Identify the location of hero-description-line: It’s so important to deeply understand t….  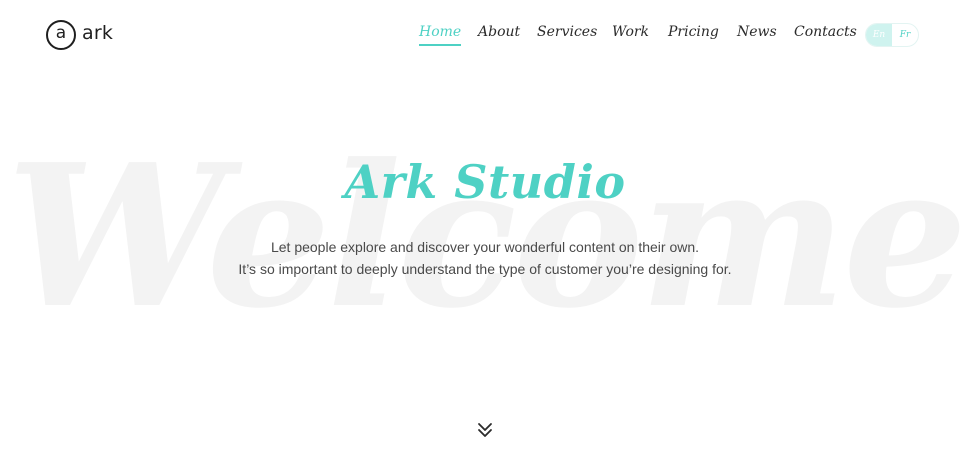
(485, 269).